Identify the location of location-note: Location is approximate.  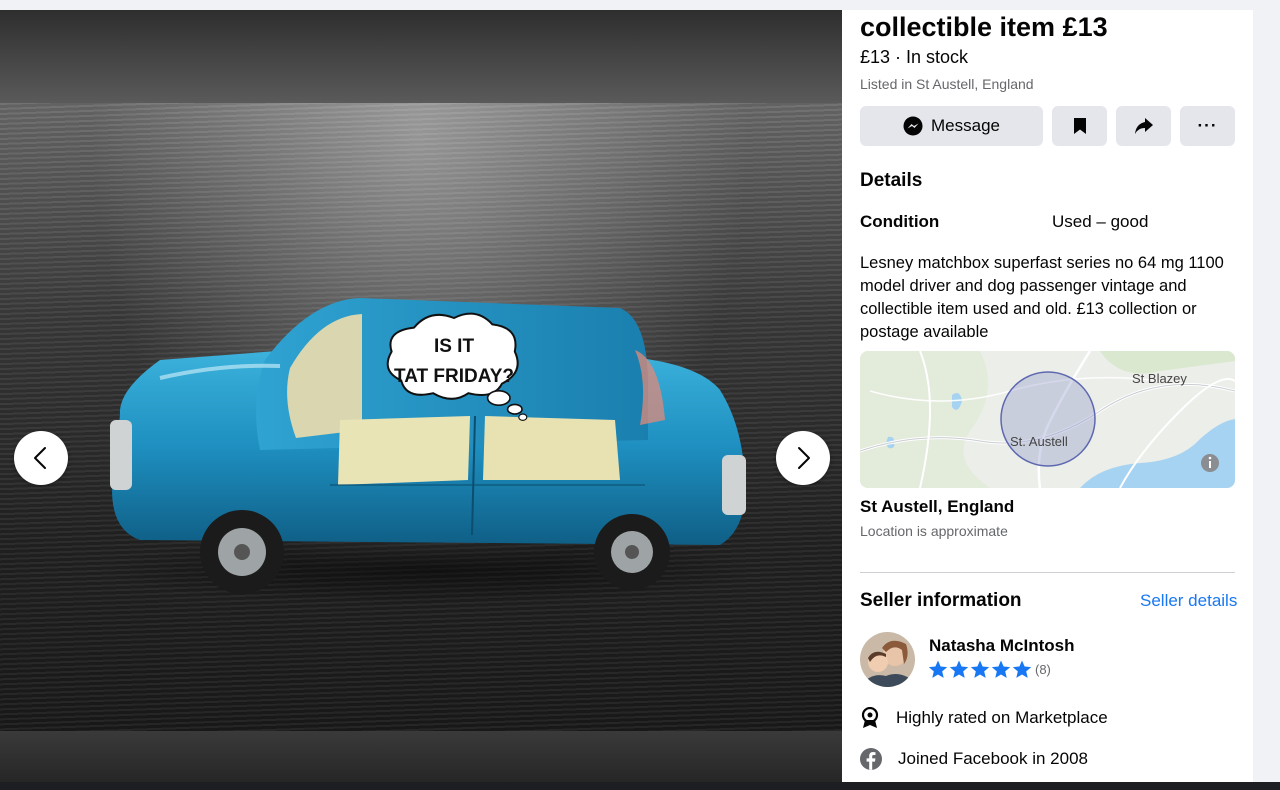
(934, 531).